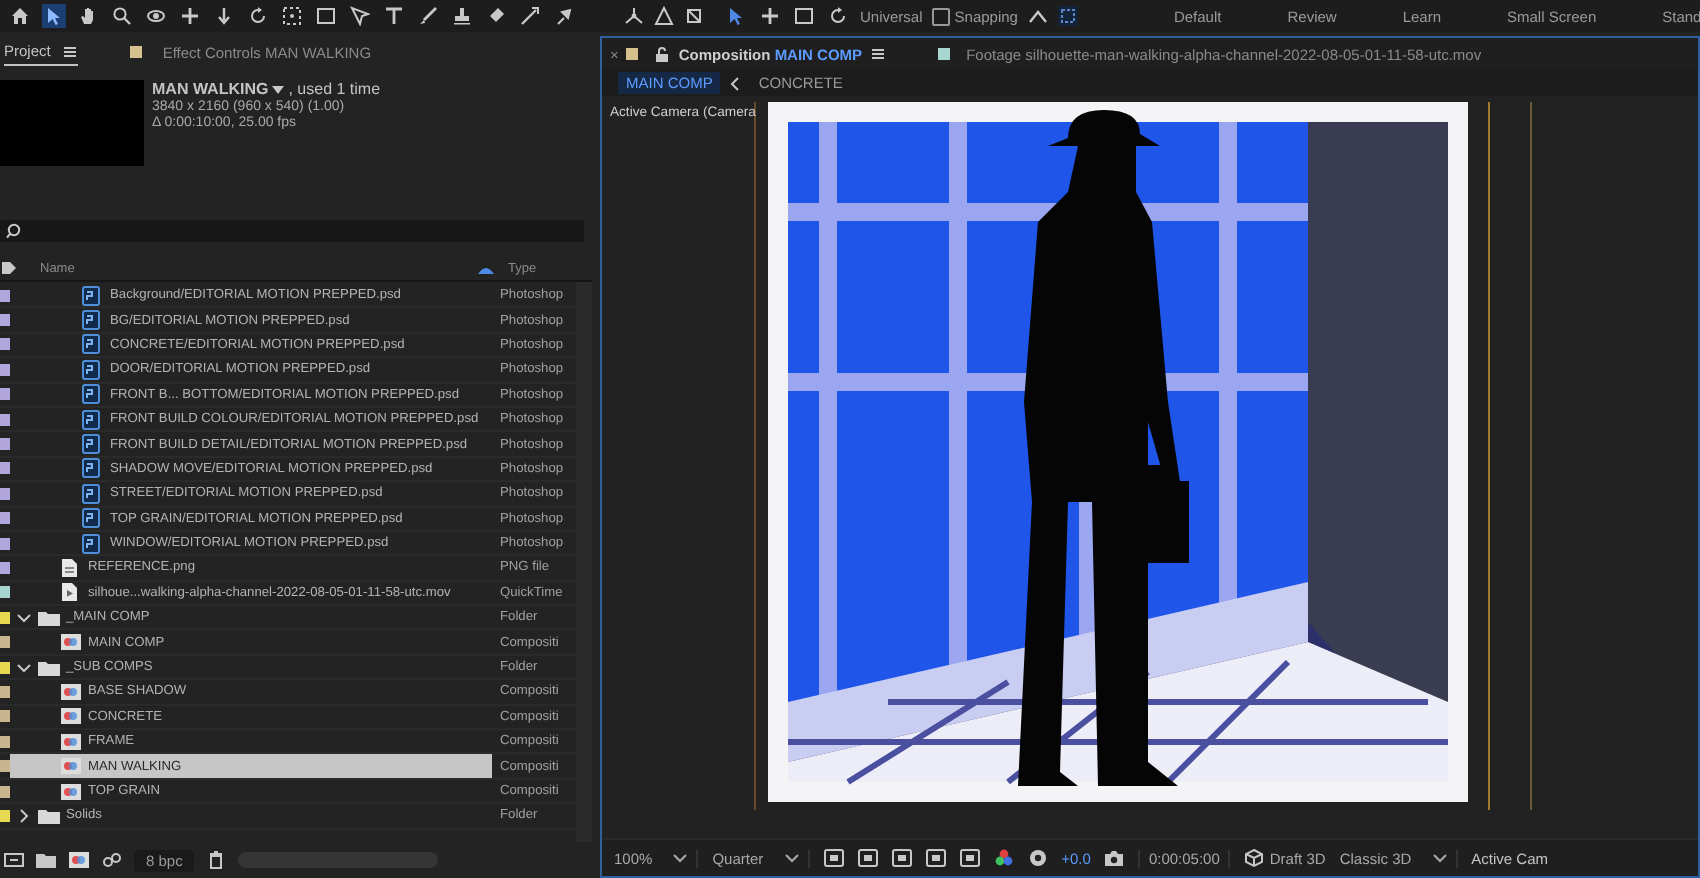 This screenshot has height=878, width=1700. Describe the element at coordinates (54, 16) in the screenshot. I see `arrow-icon` at that location.